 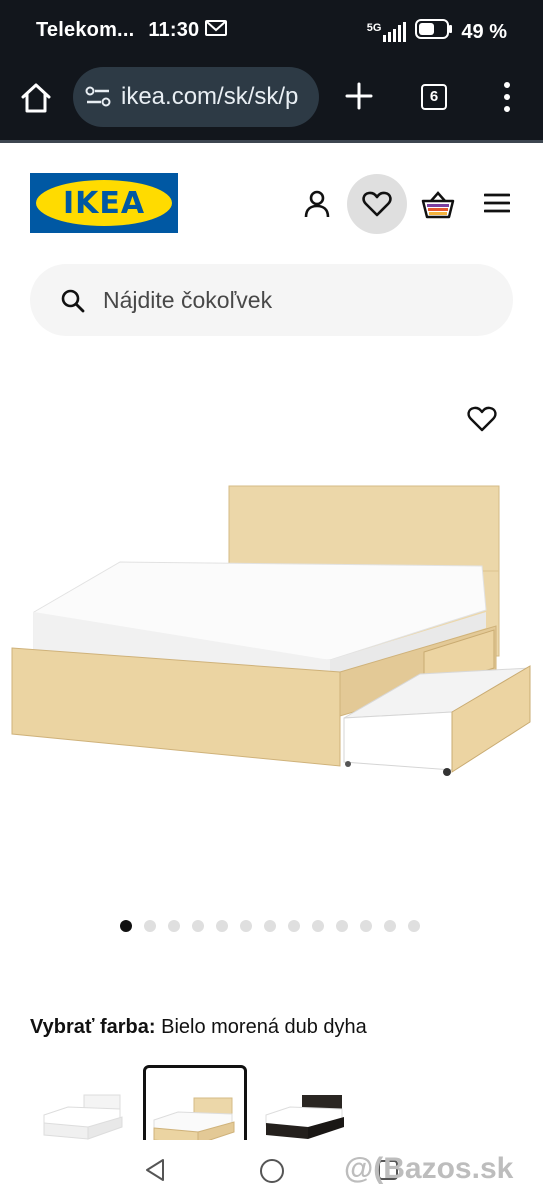 I want to click on home-icon, so click(x=36, y=98).